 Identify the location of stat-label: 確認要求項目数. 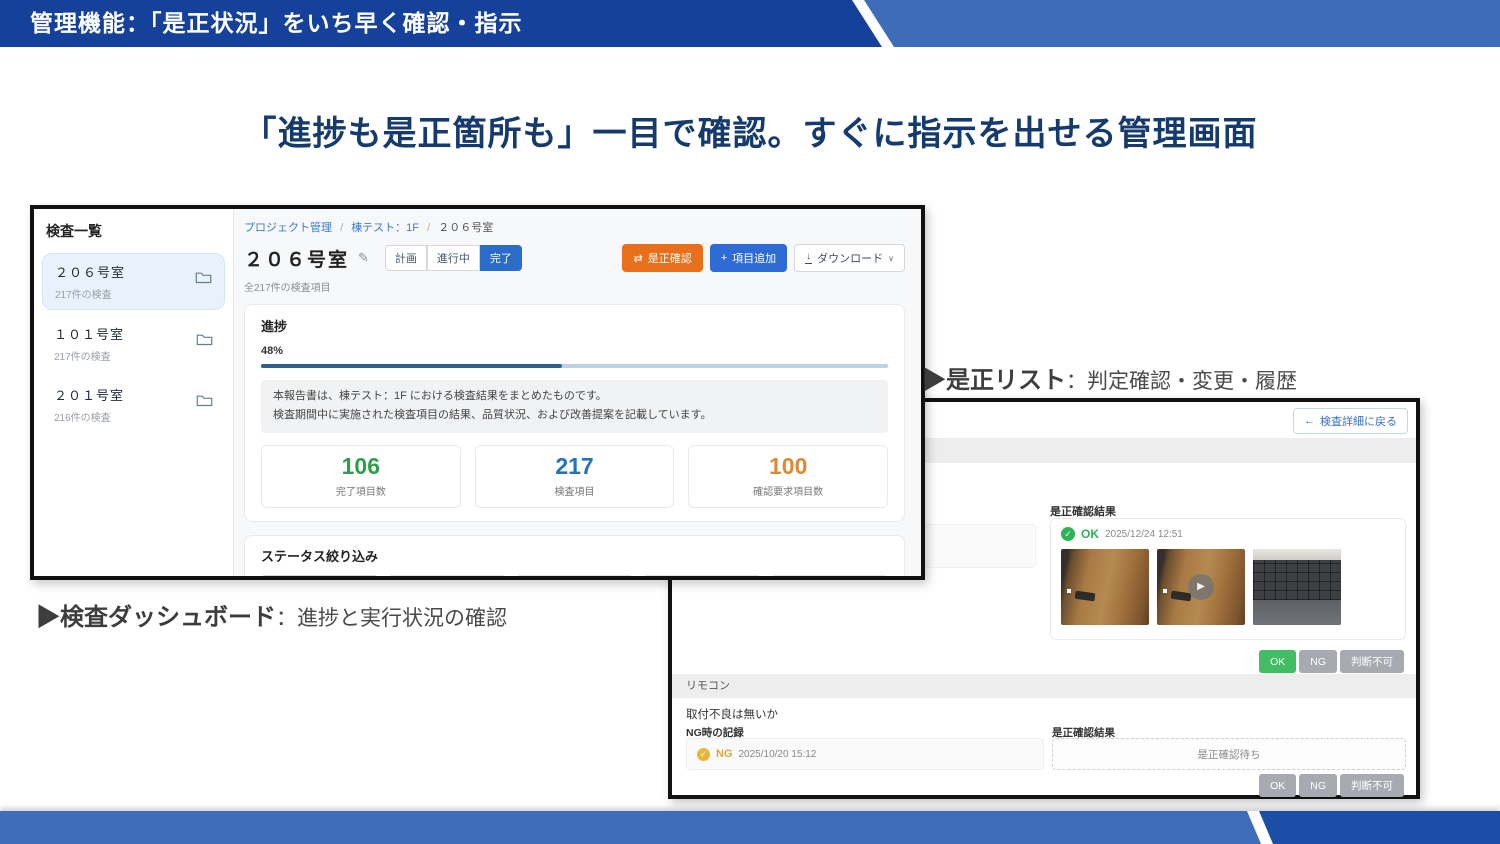
(788, 492).